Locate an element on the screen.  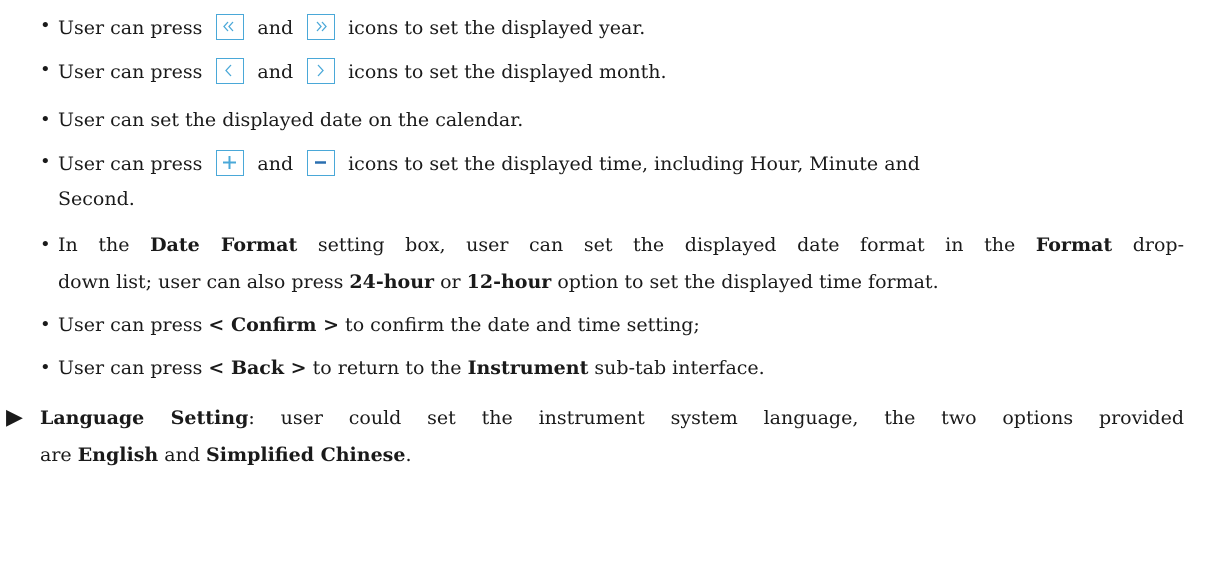
language-text-line2: are English and Simplified Chinese. is located at coordinates (226, 455).